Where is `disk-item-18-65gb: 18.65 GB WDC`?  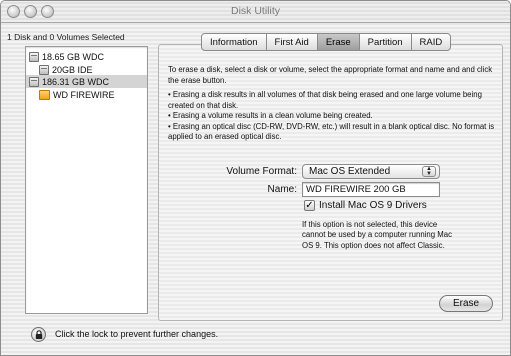
disk-item-18-65gb: 18.65 GB WDC is located at coordinates (86, 56).